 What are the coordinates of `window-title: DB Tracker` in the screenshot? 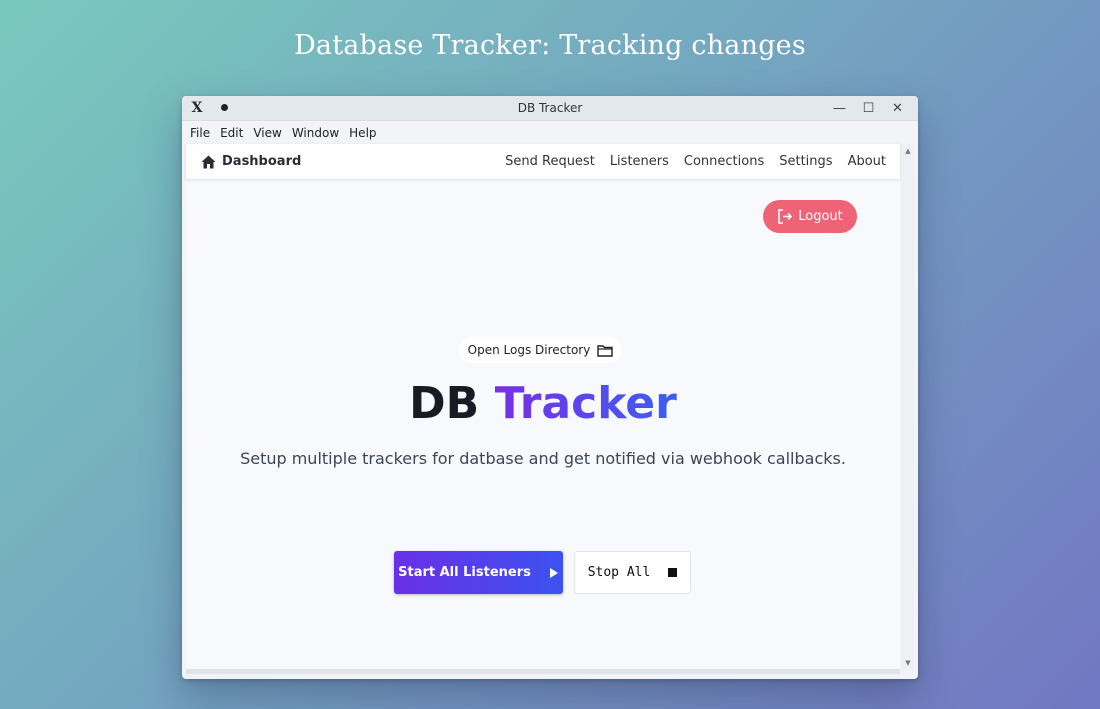 It's located at (550, 108).